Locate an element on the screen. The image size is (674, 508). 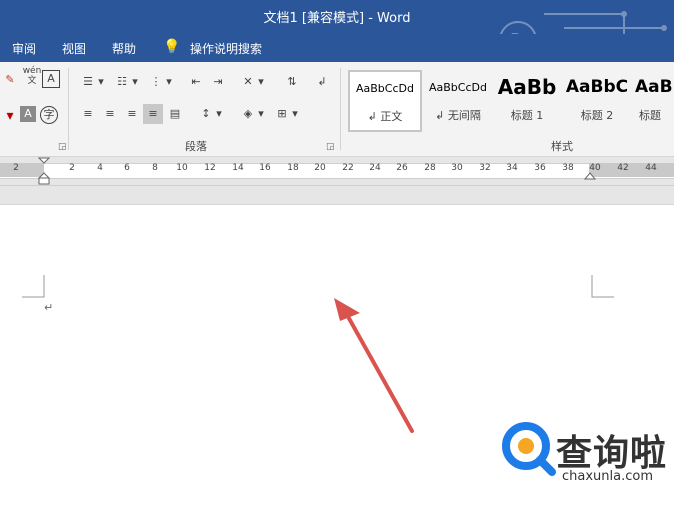
ruler-tick-label: 42 is located at coordinates (623, 168).